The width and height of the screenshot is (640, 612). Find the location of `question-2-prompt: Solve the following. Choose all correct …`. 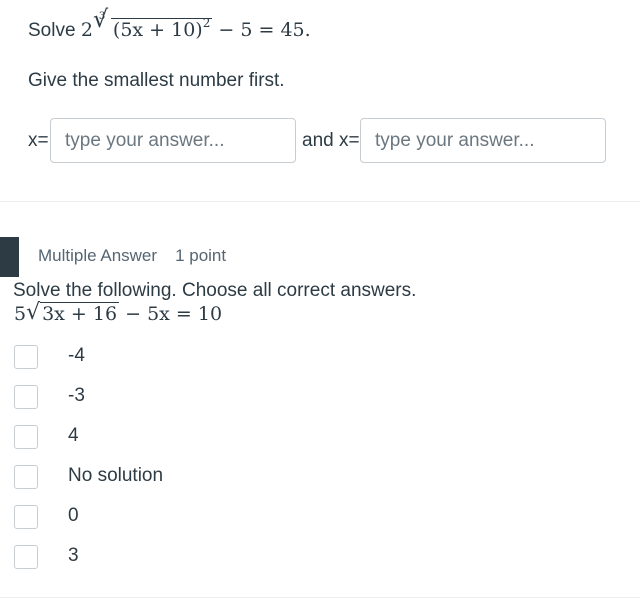

question-2-prompt: Solve the following. Choose all correct … is located at coordinates (215, 290).